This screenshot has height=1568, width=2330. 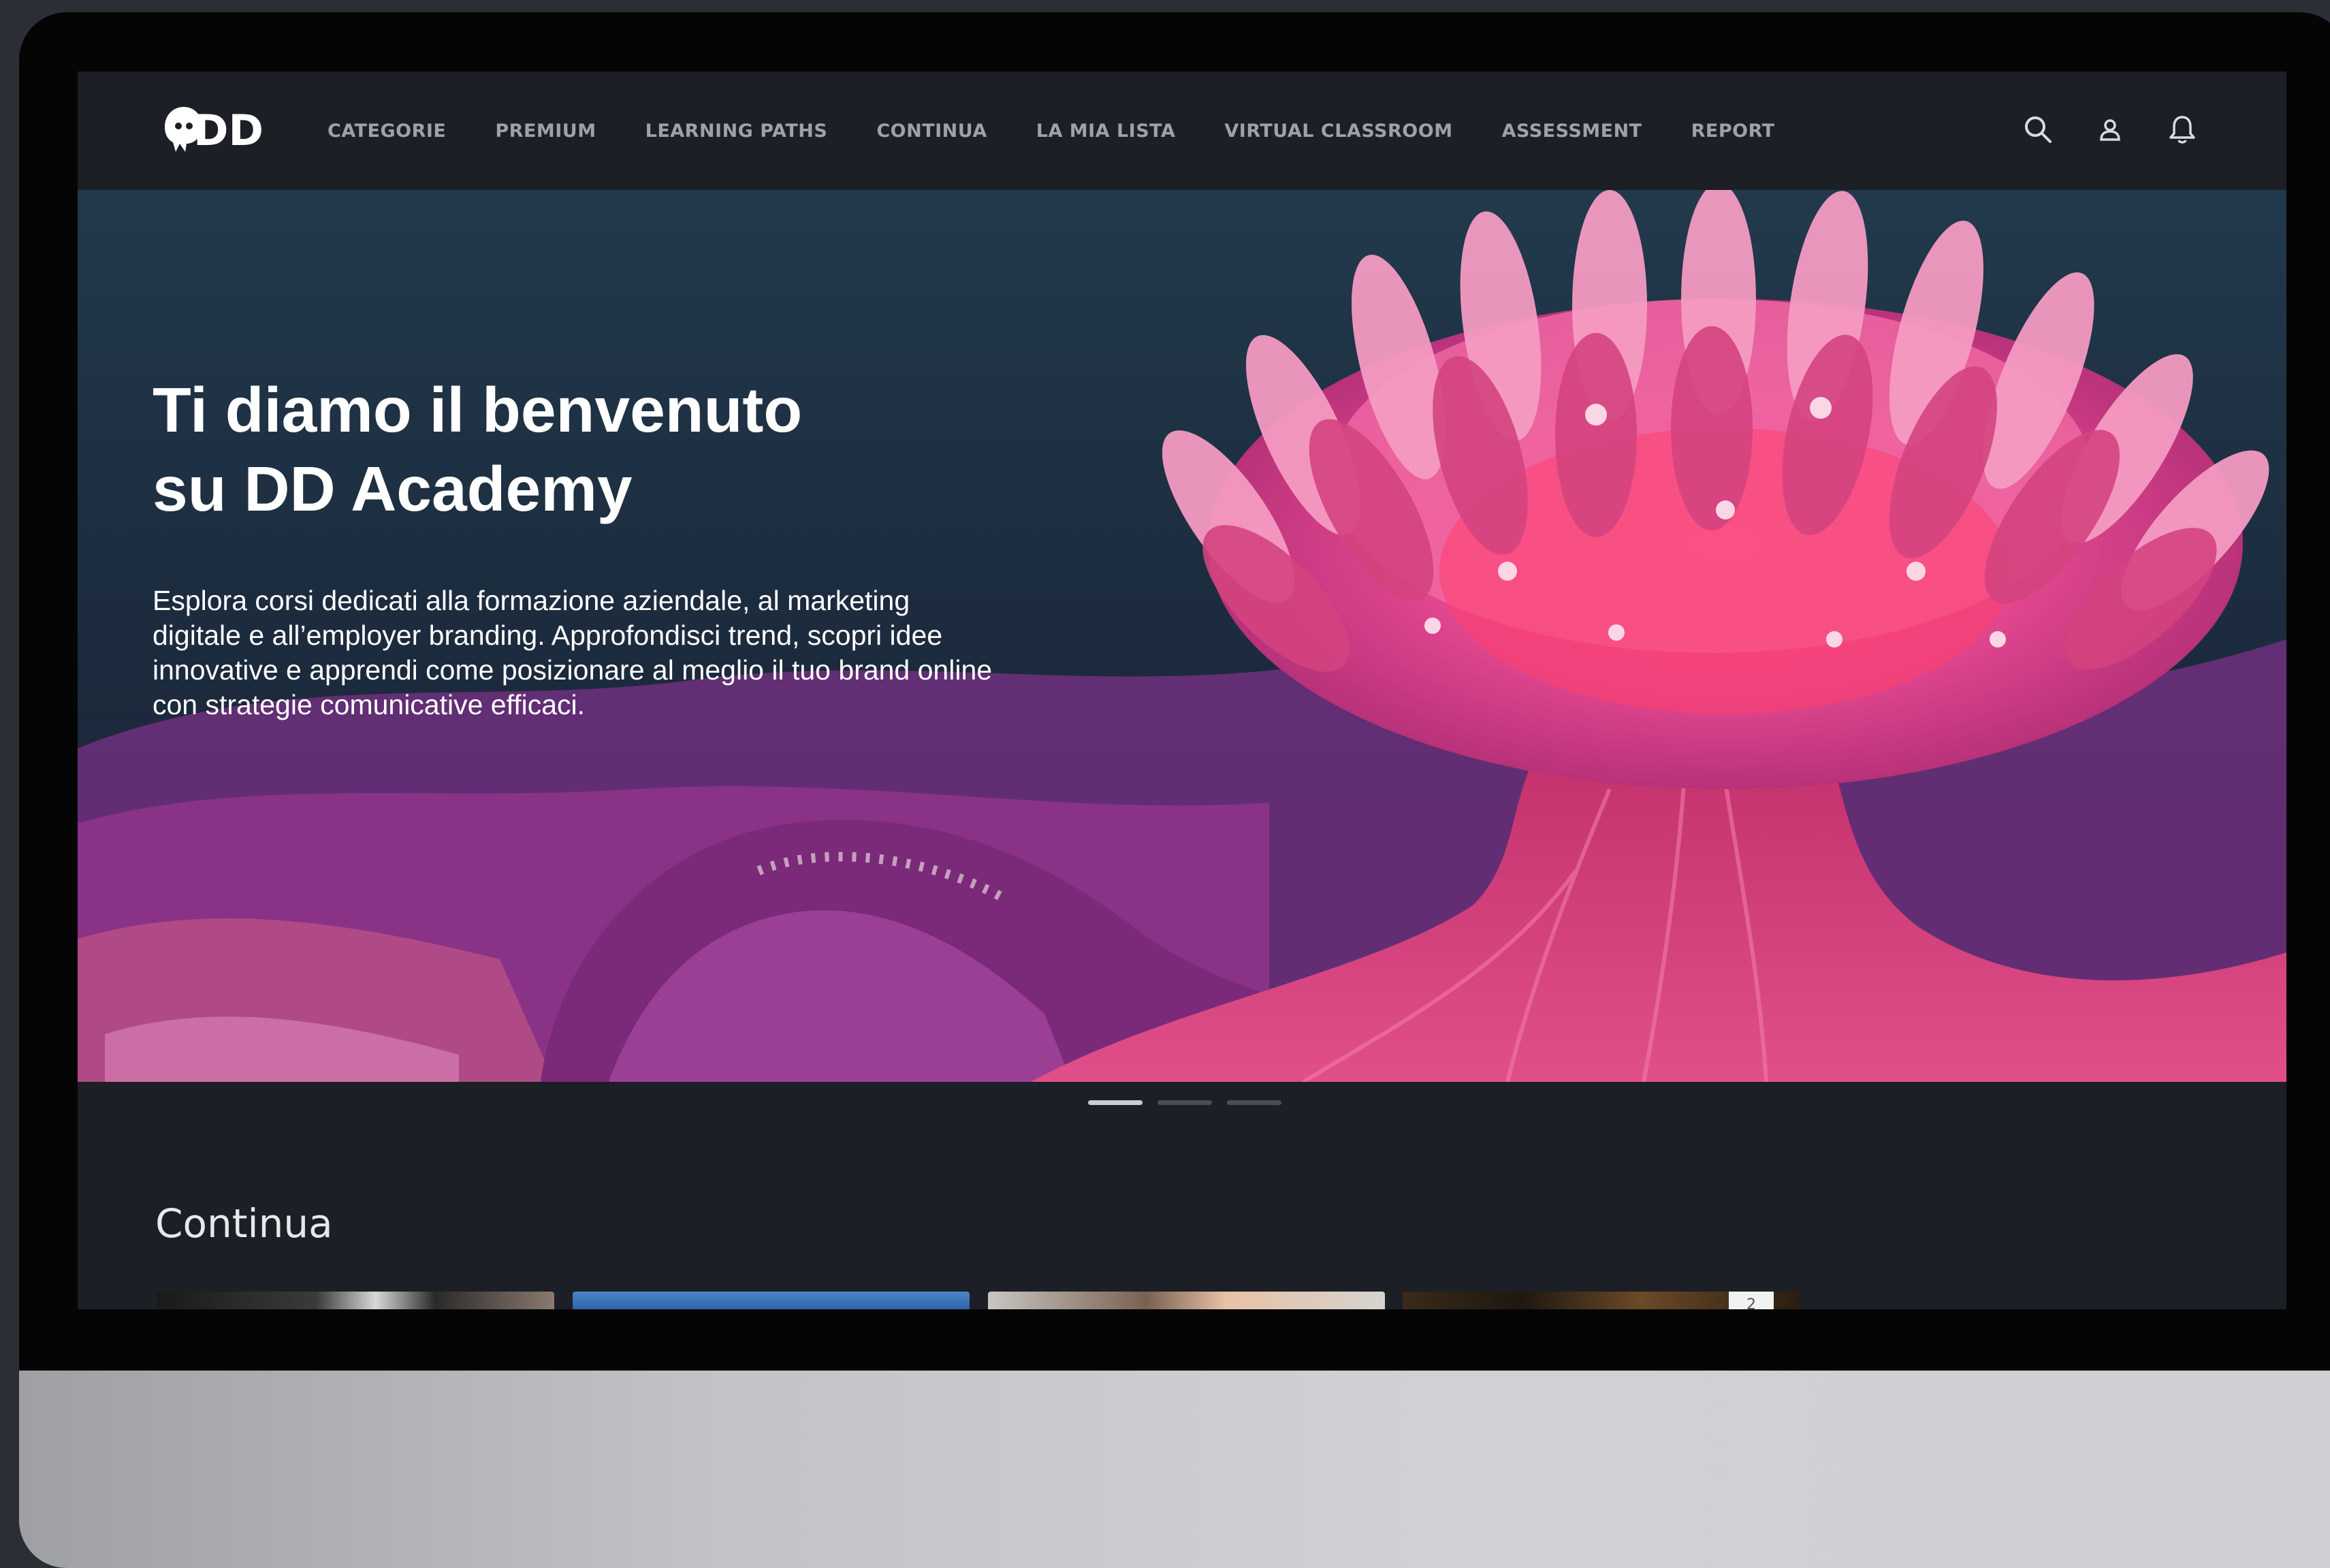 I want to click on continua-section-title: Continua, so click(x=244, y=1223).